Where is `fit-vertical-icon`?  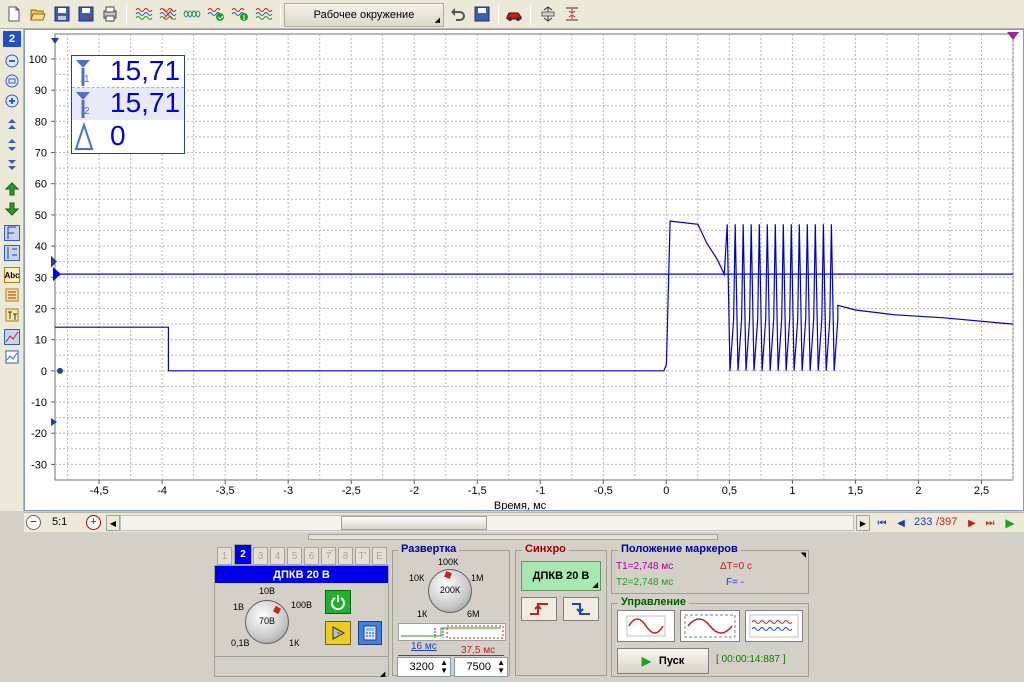
fit-vertical-icon is located at coordinates (548, 14).